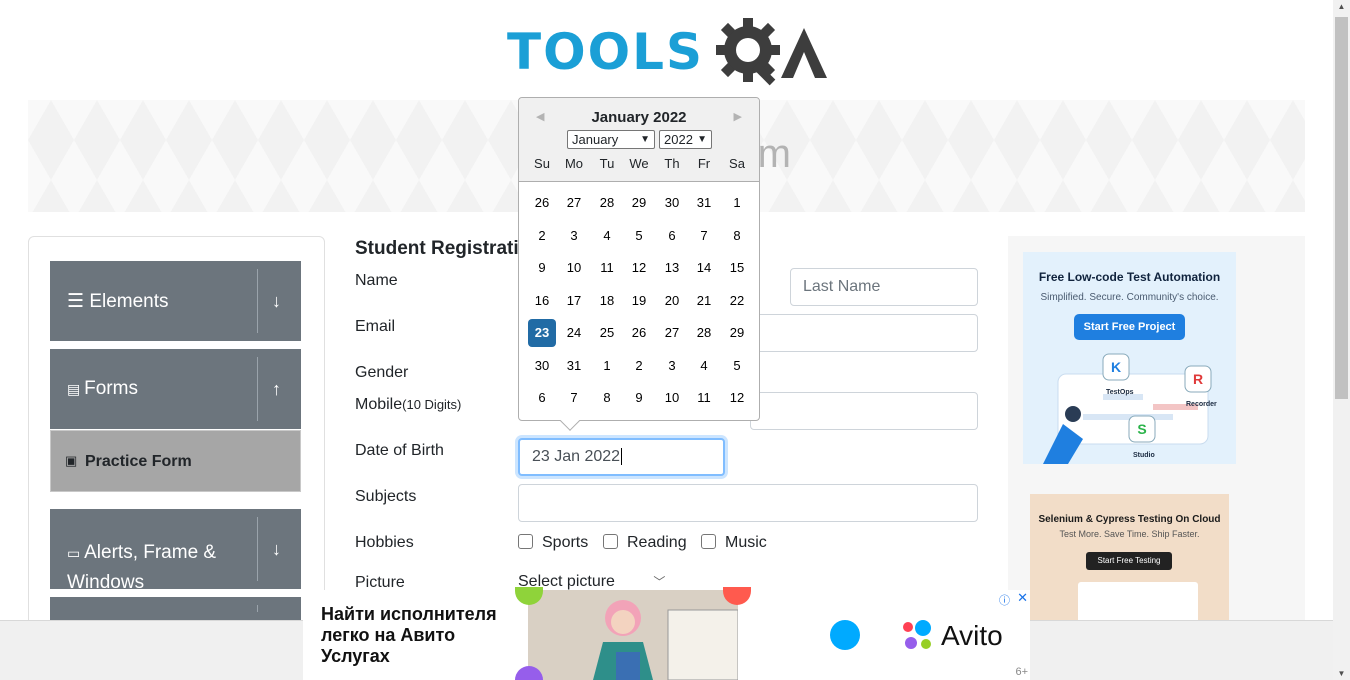  I want to click on calendar-day: 15, so click(737, 268).